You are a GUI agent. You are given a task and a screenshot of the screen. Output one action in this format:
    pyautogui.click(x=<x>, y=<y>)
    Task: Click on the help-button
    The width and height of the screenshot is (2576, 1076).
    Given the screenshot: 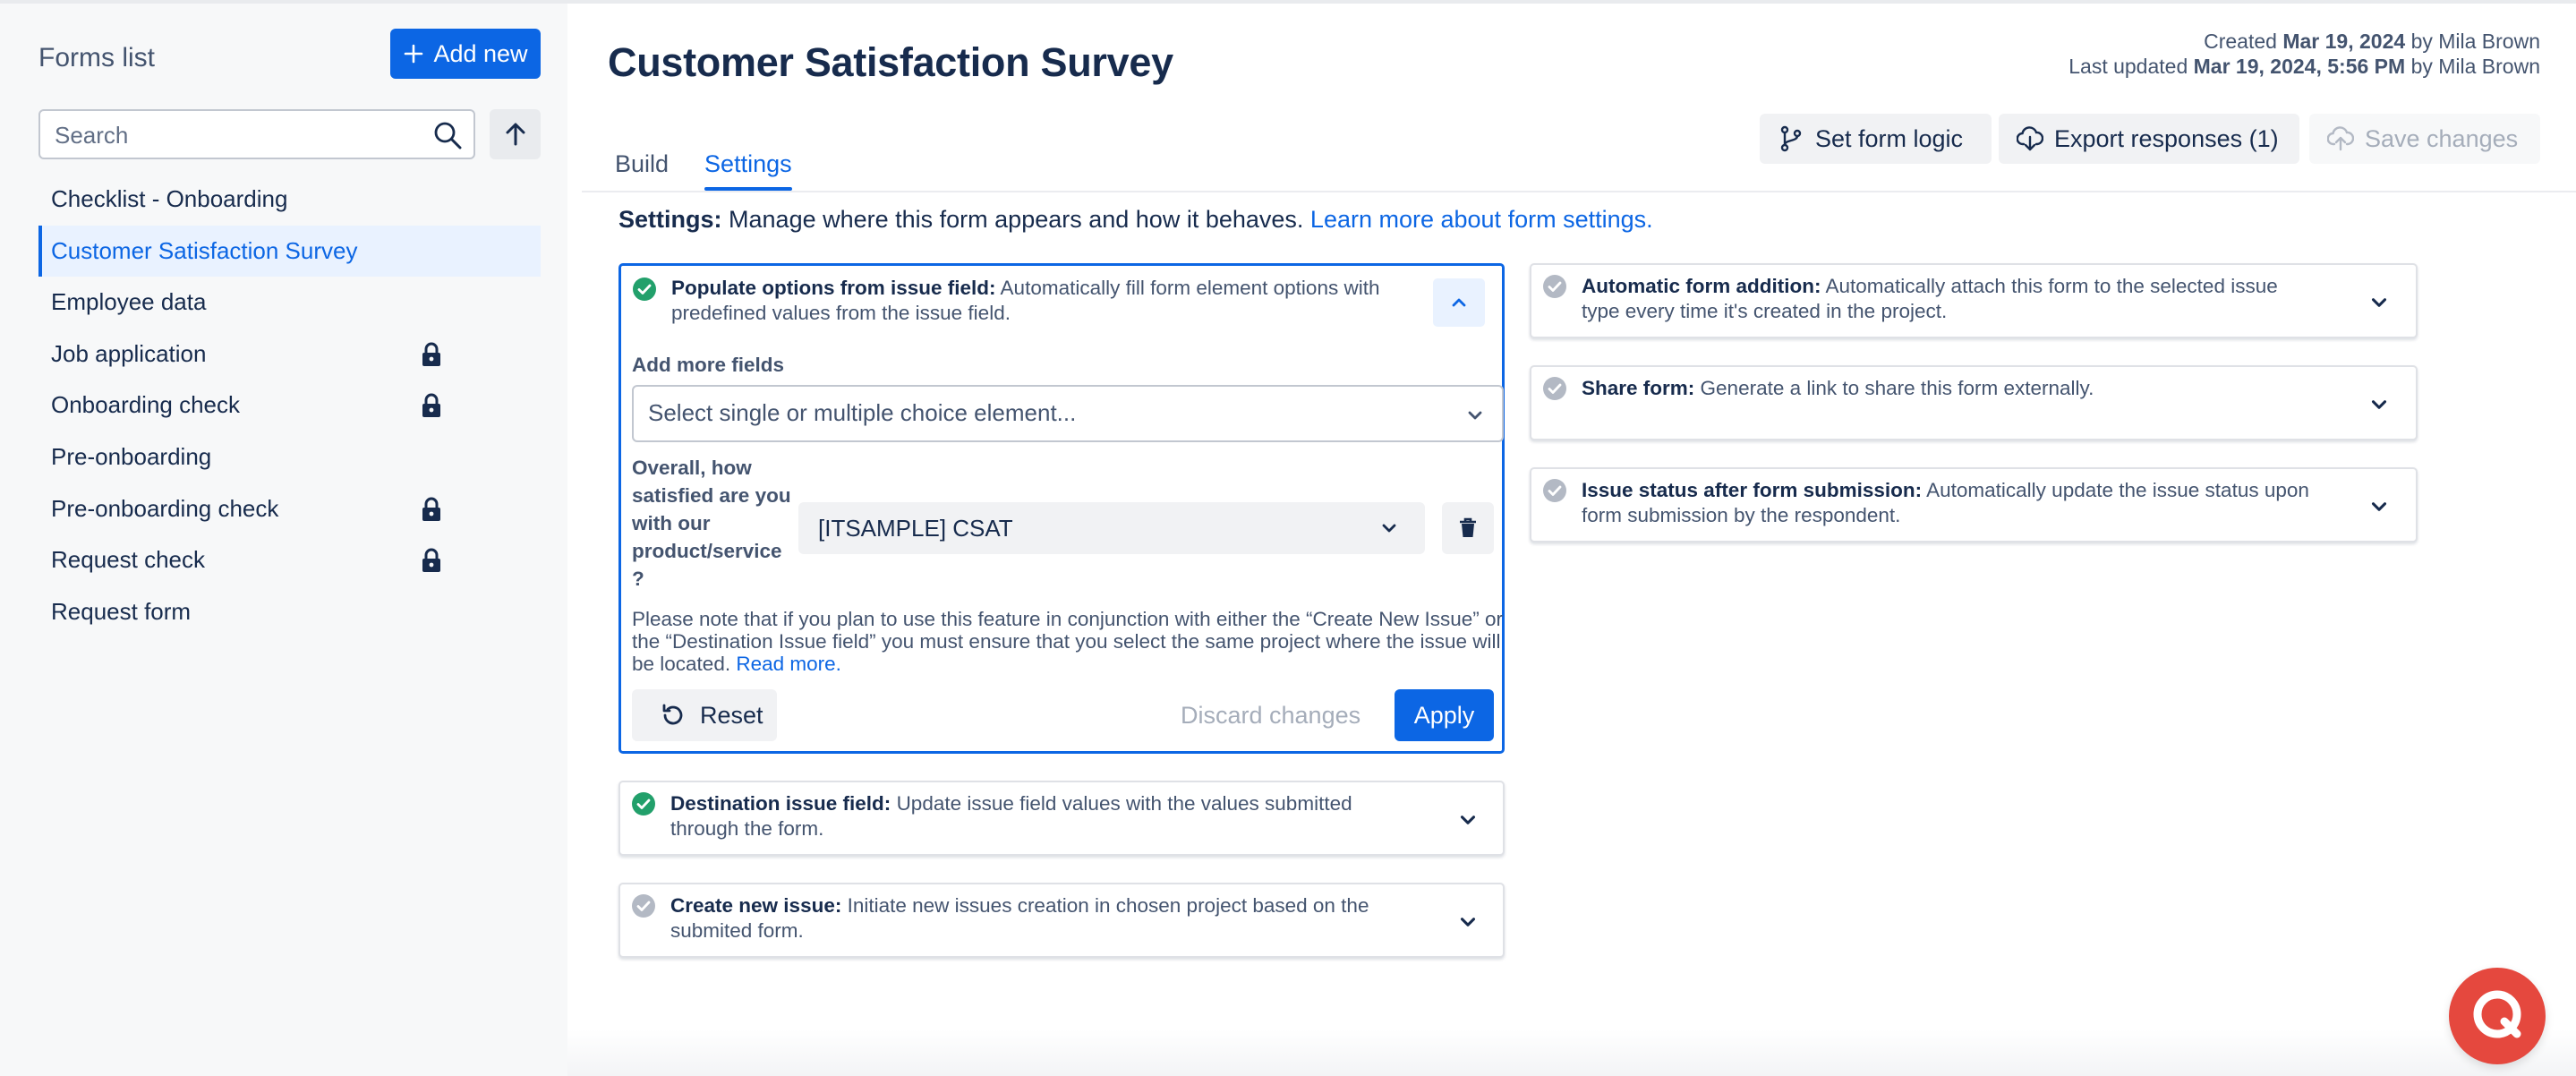 What is the action you would take?
    pyautogui.click(x=2497, y=1016)
    